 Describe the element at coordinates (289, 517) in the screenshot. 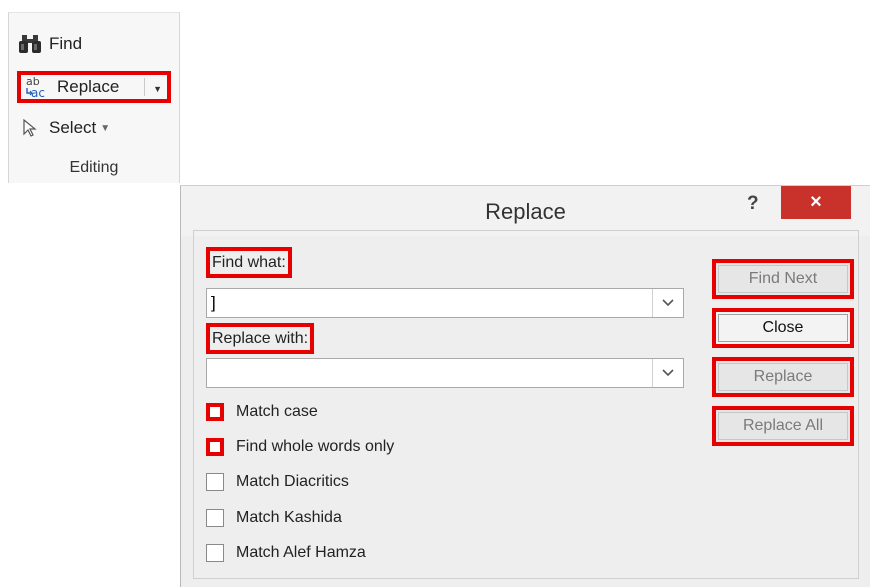

I see `option-label: Match Kashida` at that location.